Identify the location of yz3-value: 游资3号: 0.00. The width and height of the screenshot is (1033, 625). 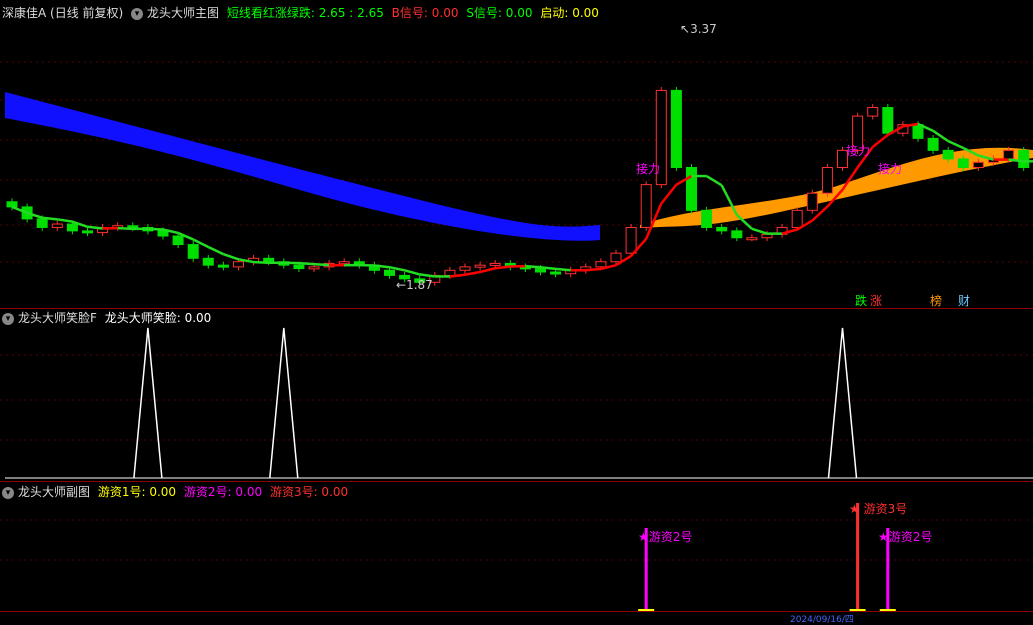
(309, 492).